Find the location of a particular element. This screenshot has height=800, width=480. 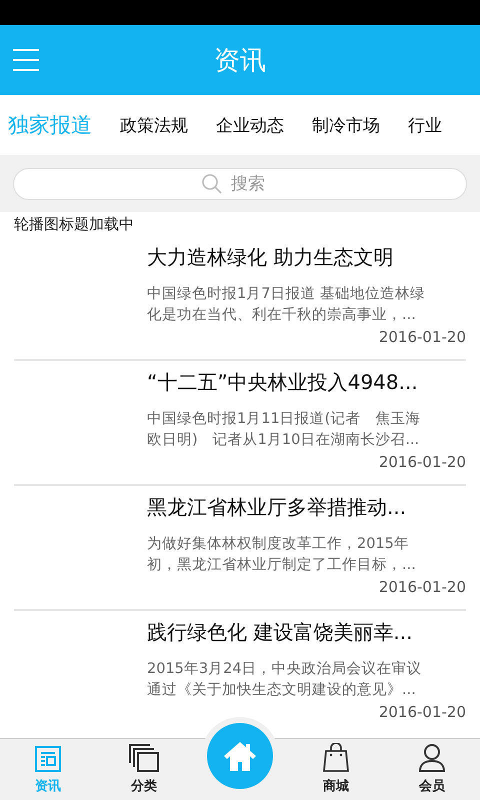

nav-tab: 商城 is located at coordinates (336, 769).